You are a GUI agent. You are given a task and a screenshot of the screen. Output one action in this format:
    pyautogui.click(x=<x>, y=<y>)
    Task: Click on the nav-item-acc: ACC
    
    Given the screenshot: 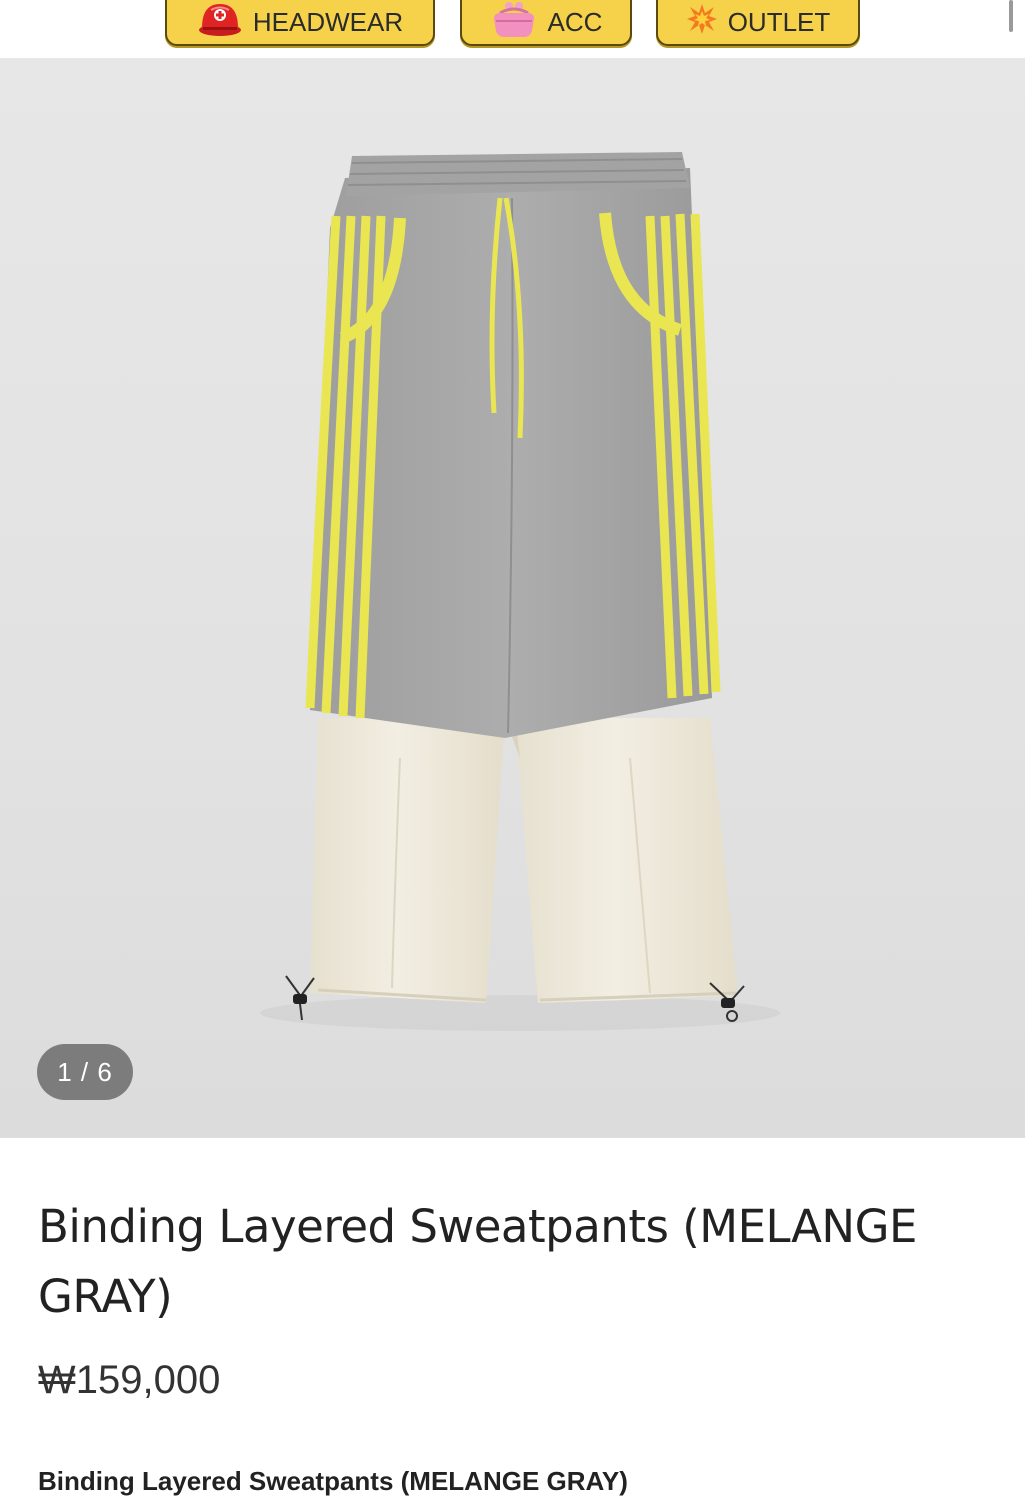 What is the action you would take?
    pyautogui.click(x=546, y=23)
    